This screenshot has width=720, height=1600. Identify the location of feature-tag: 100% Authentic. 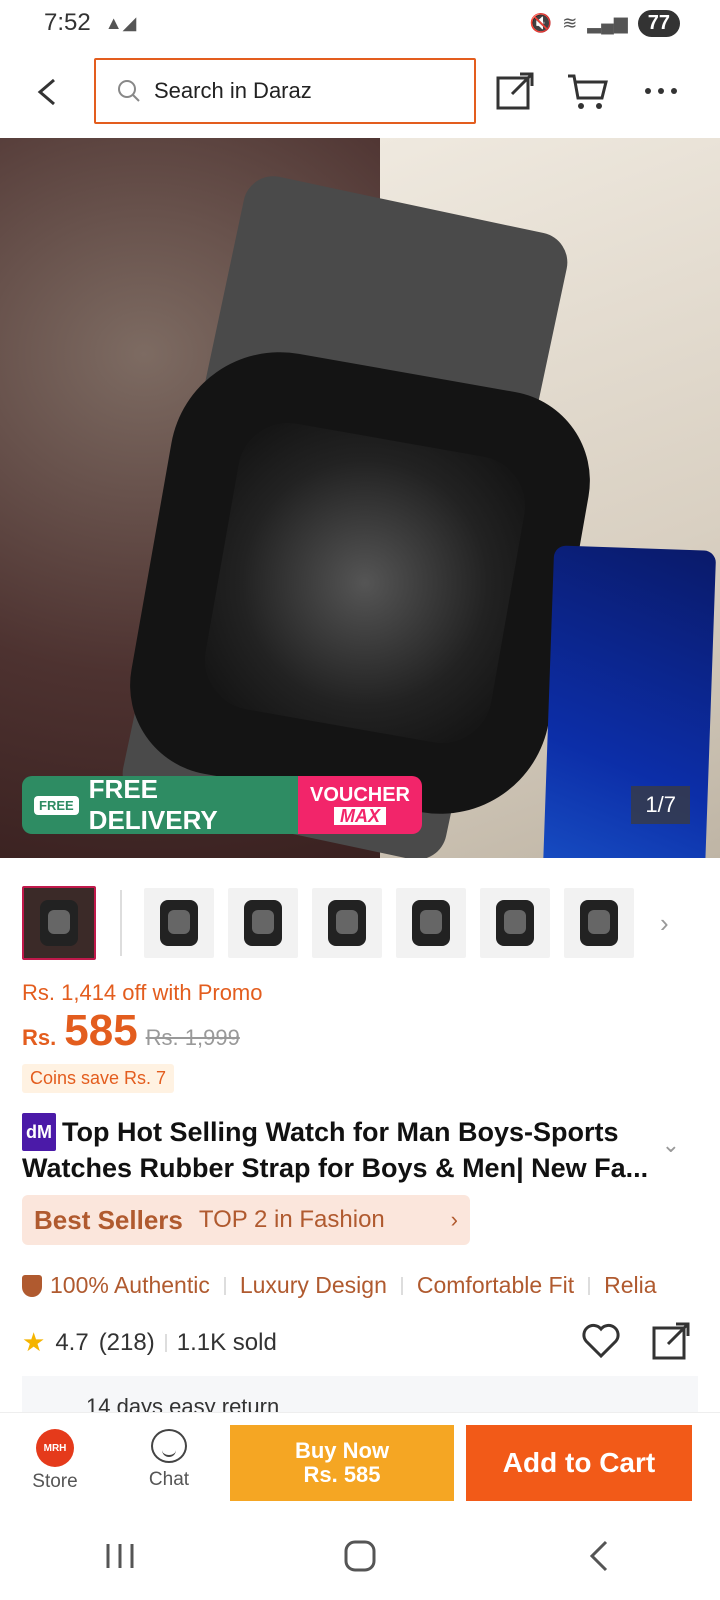
(130, 1285).